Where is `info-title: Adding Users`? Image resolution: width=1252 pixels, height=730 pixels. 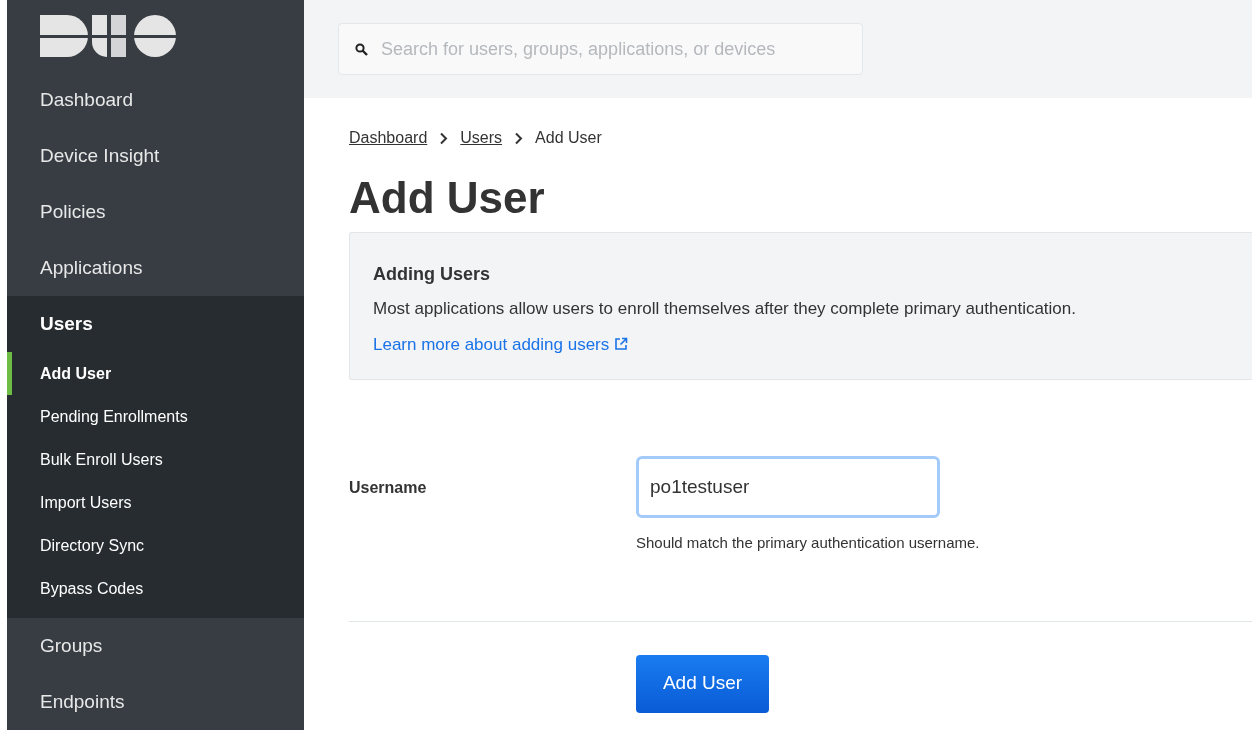 info-title: Adding Users is located at coordinates (432, 274).